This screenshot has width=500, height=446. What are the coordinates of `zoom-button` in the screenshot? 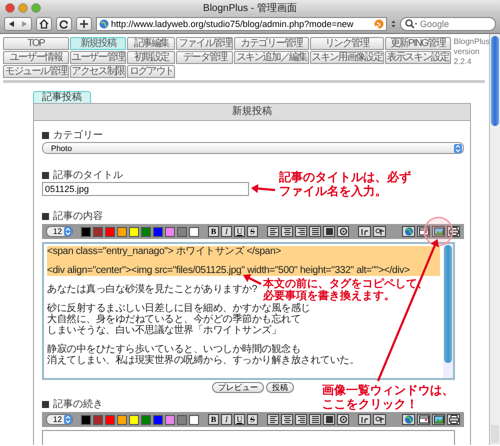 It's located at (36, 7).